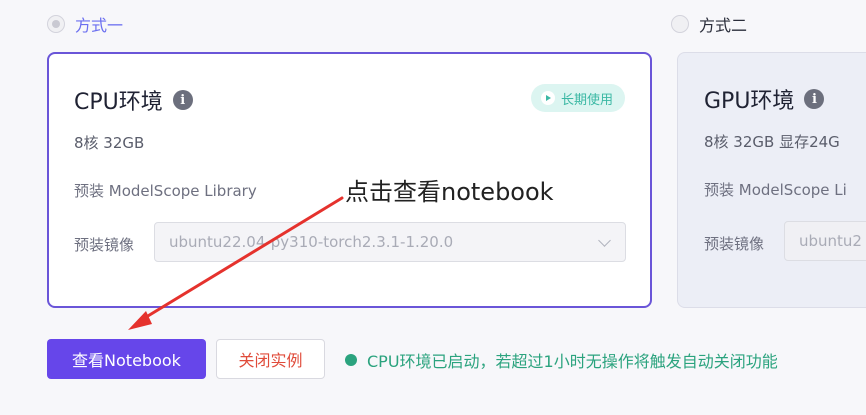 Image resolution: width=866 pixels, height=415 pixels. What do you see at coordinates (772, 142) in the screenshot?
I see `gpu-spec: 8核 32GB 显存24G` at bounding box center [772, 142].